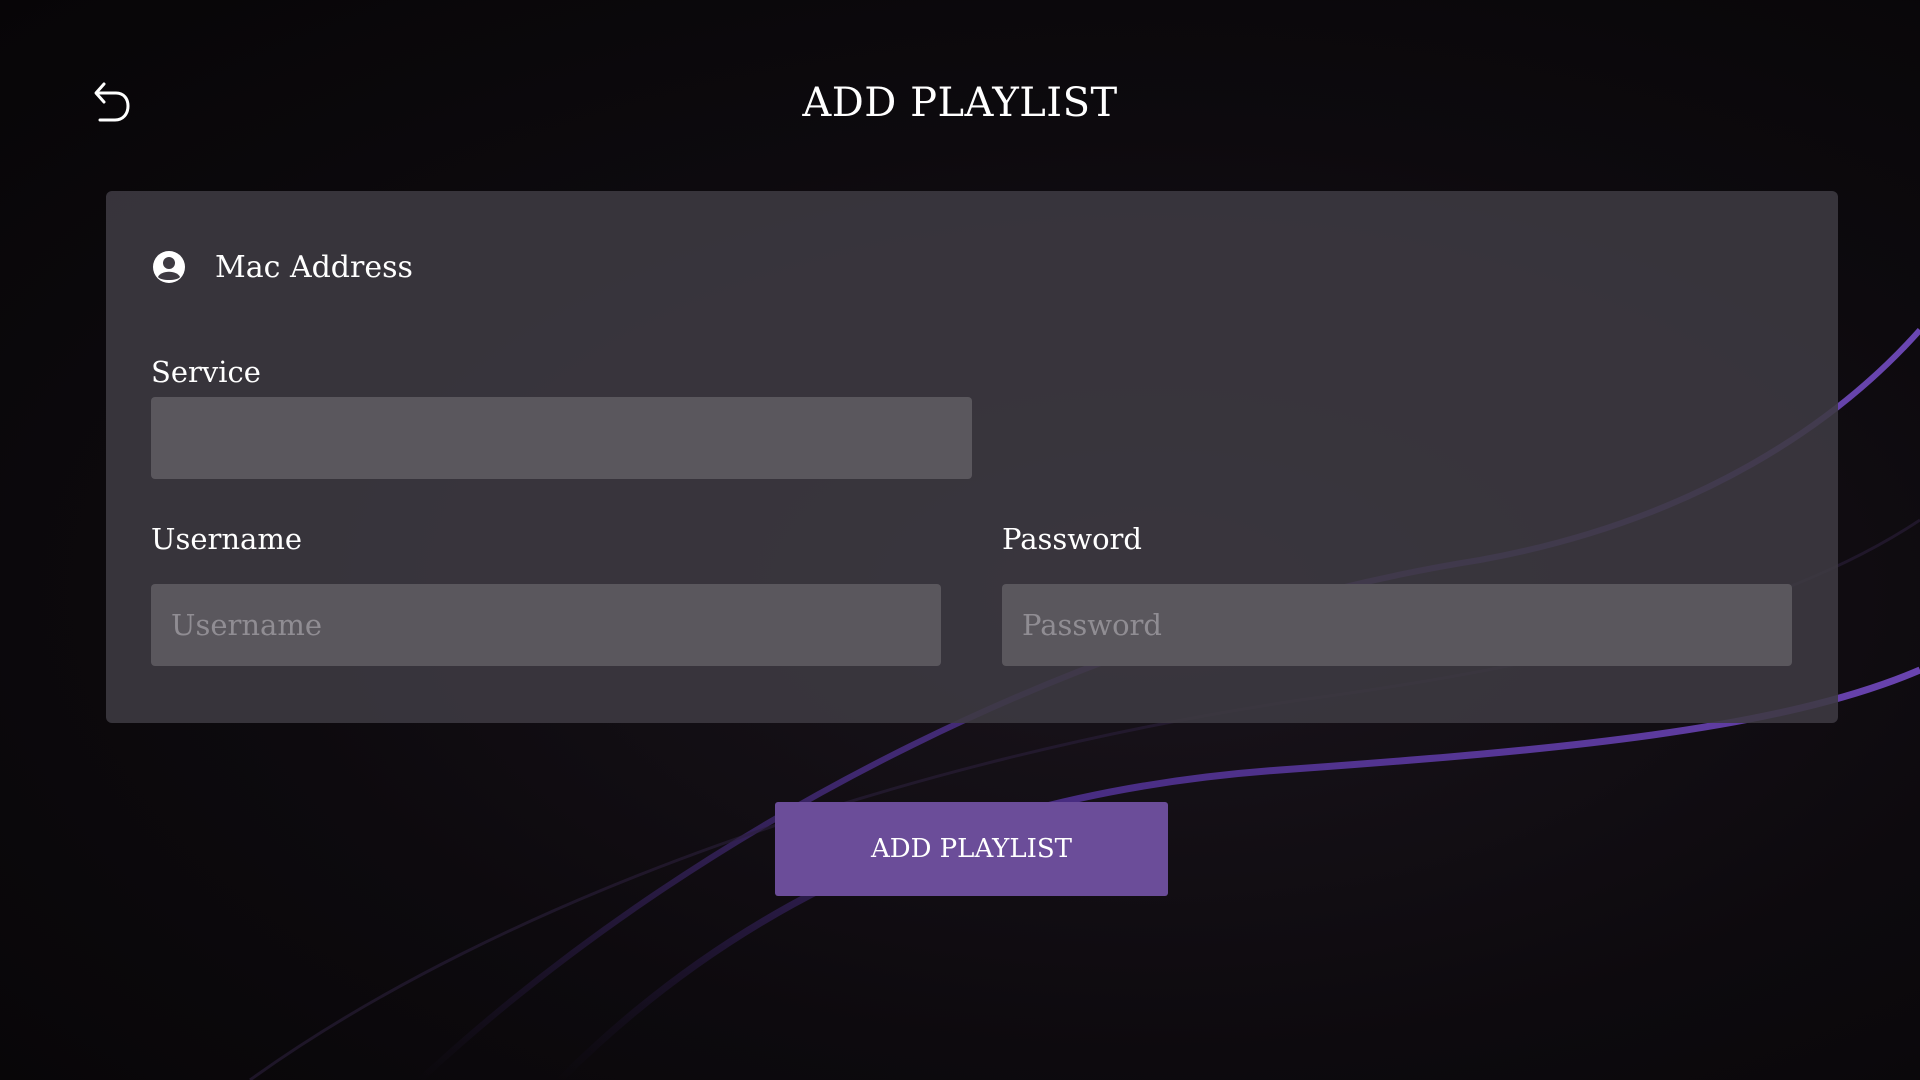  What do you see at coordinates (960, 103) in the screenshot?
I see `page-title: ADD PLAYLIST` at bounding box center [960, 103].